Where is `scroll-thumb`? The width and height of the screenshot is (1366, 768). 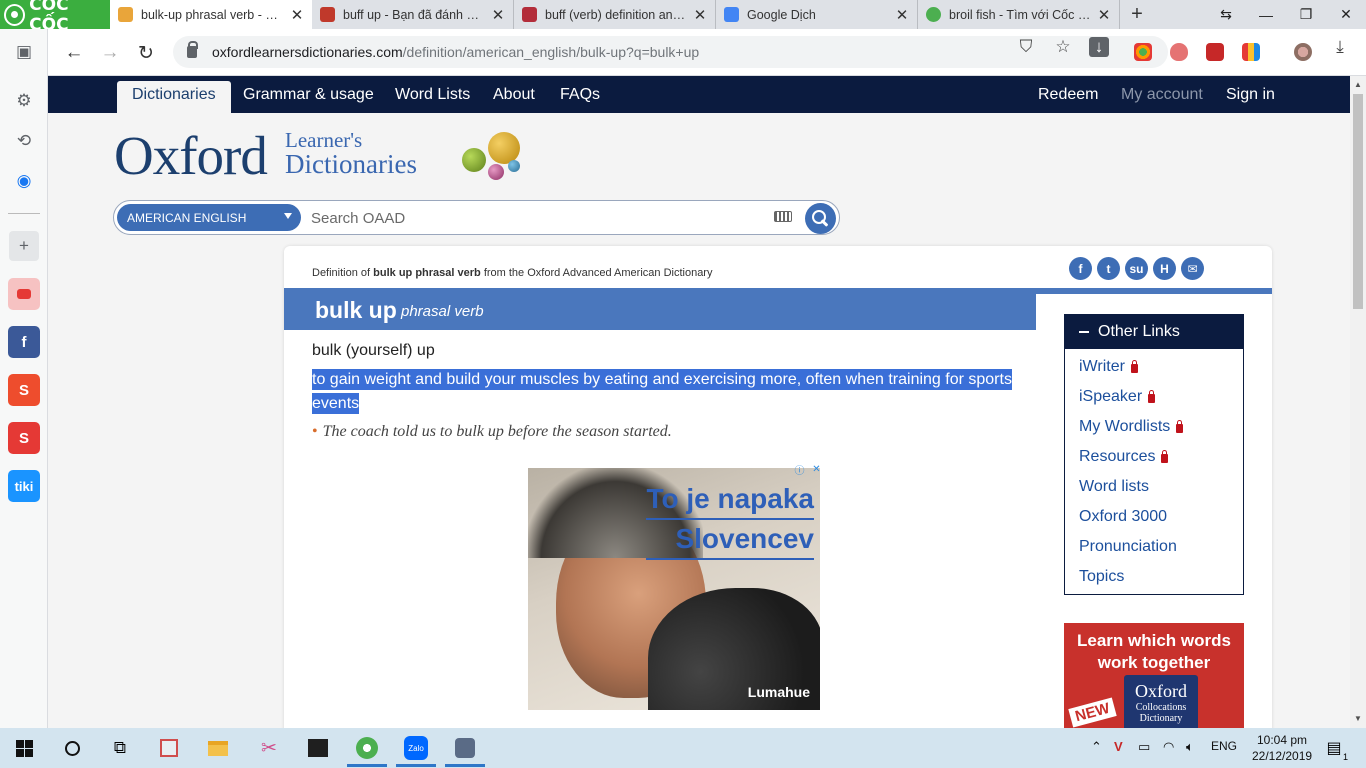 scroll-thumb is located at coordinates (1358, 201).